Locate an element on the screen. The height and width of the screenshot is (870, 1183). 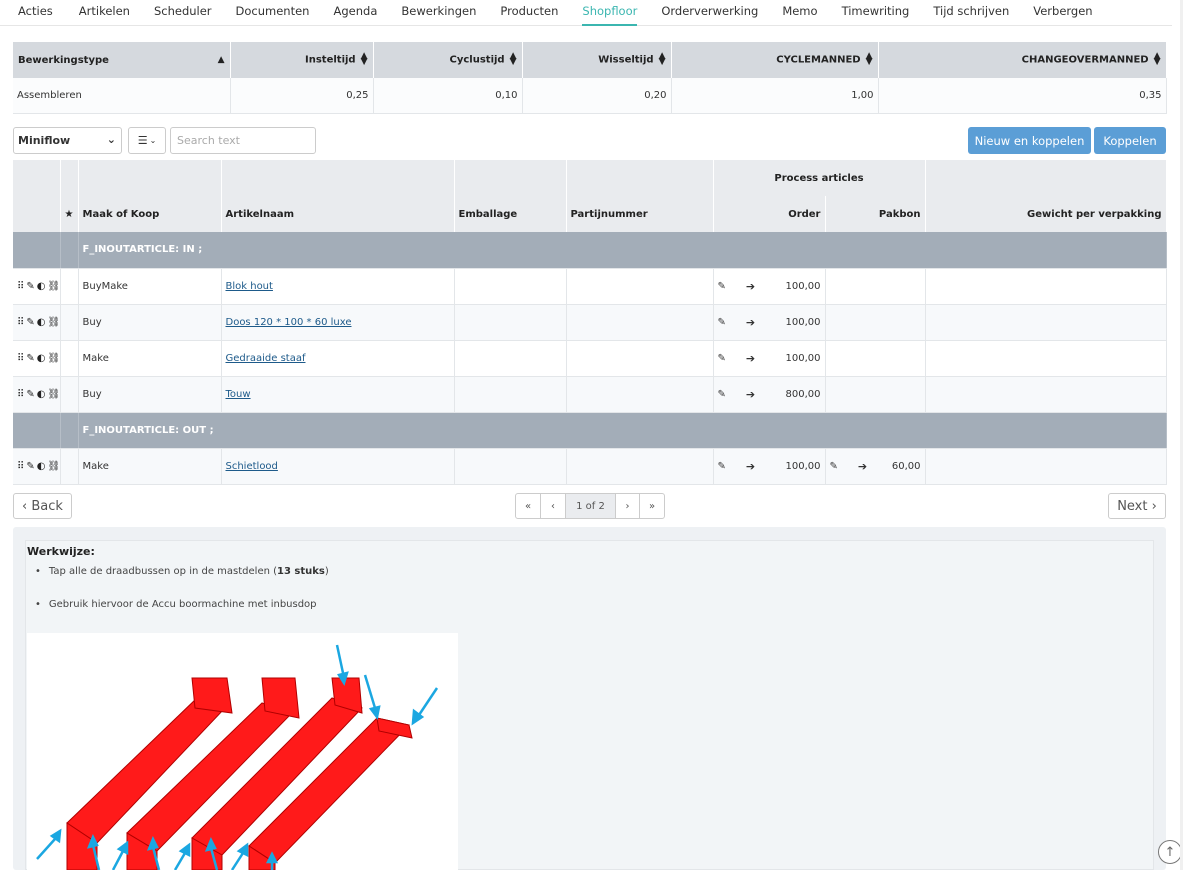
col-order: Order is located at coordinates (769, 214).